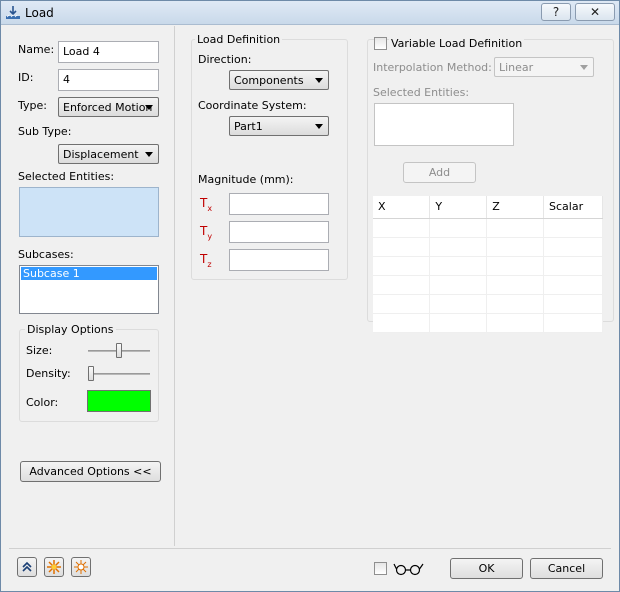 The height and width of the screenshot is (592, 620). What do you see at coordinates (119, 350) in the screenshot?
I see `size-slider-thumb` at bounding box center [119, 350].